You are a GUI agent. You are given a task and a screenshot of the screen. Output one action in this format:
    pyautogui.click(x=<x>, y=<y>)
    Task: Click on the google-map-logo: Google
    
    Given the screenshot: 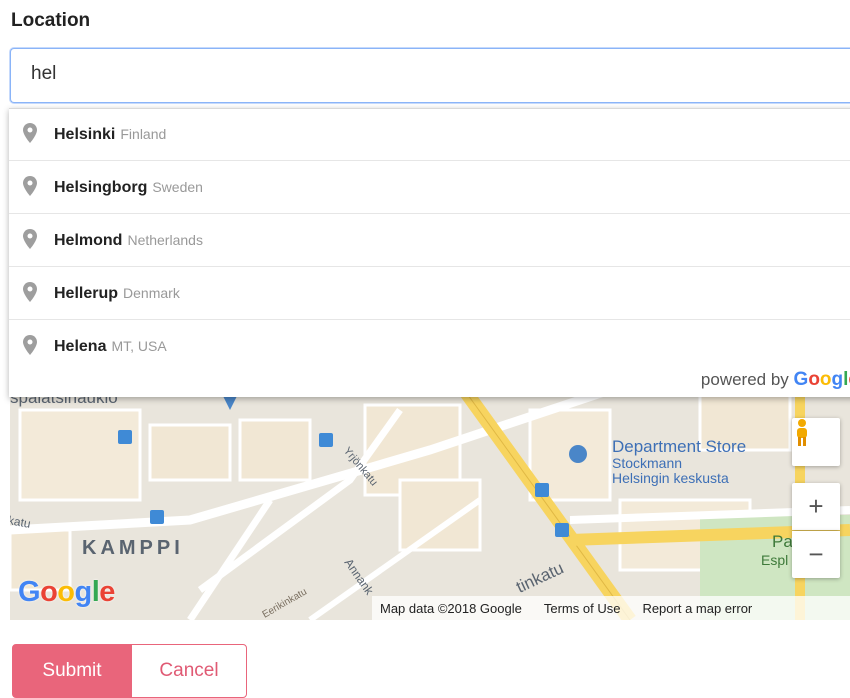 What is the action you would take?
    pyautogui.click(x=66, y=592)
    